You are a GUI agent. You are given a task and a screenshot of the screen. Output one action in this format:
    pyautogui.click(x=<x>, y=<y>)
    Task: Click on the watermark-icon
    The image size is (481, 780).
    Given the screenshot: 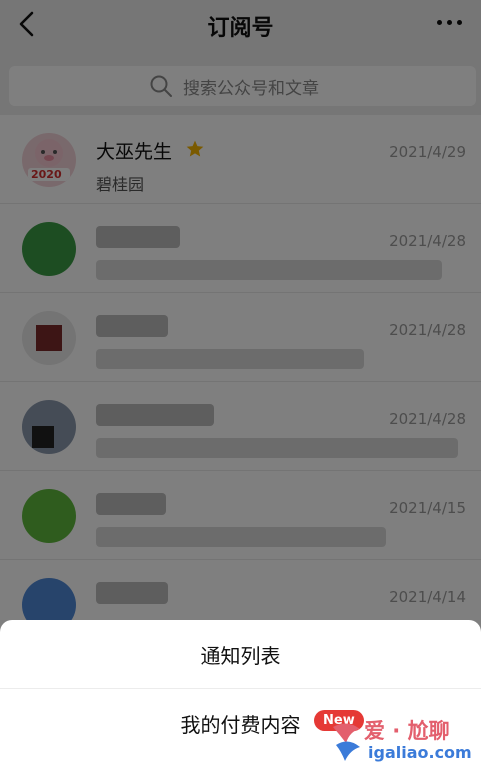 What is the action you would take?
    pyautogui.click(x=346, y=742)
    